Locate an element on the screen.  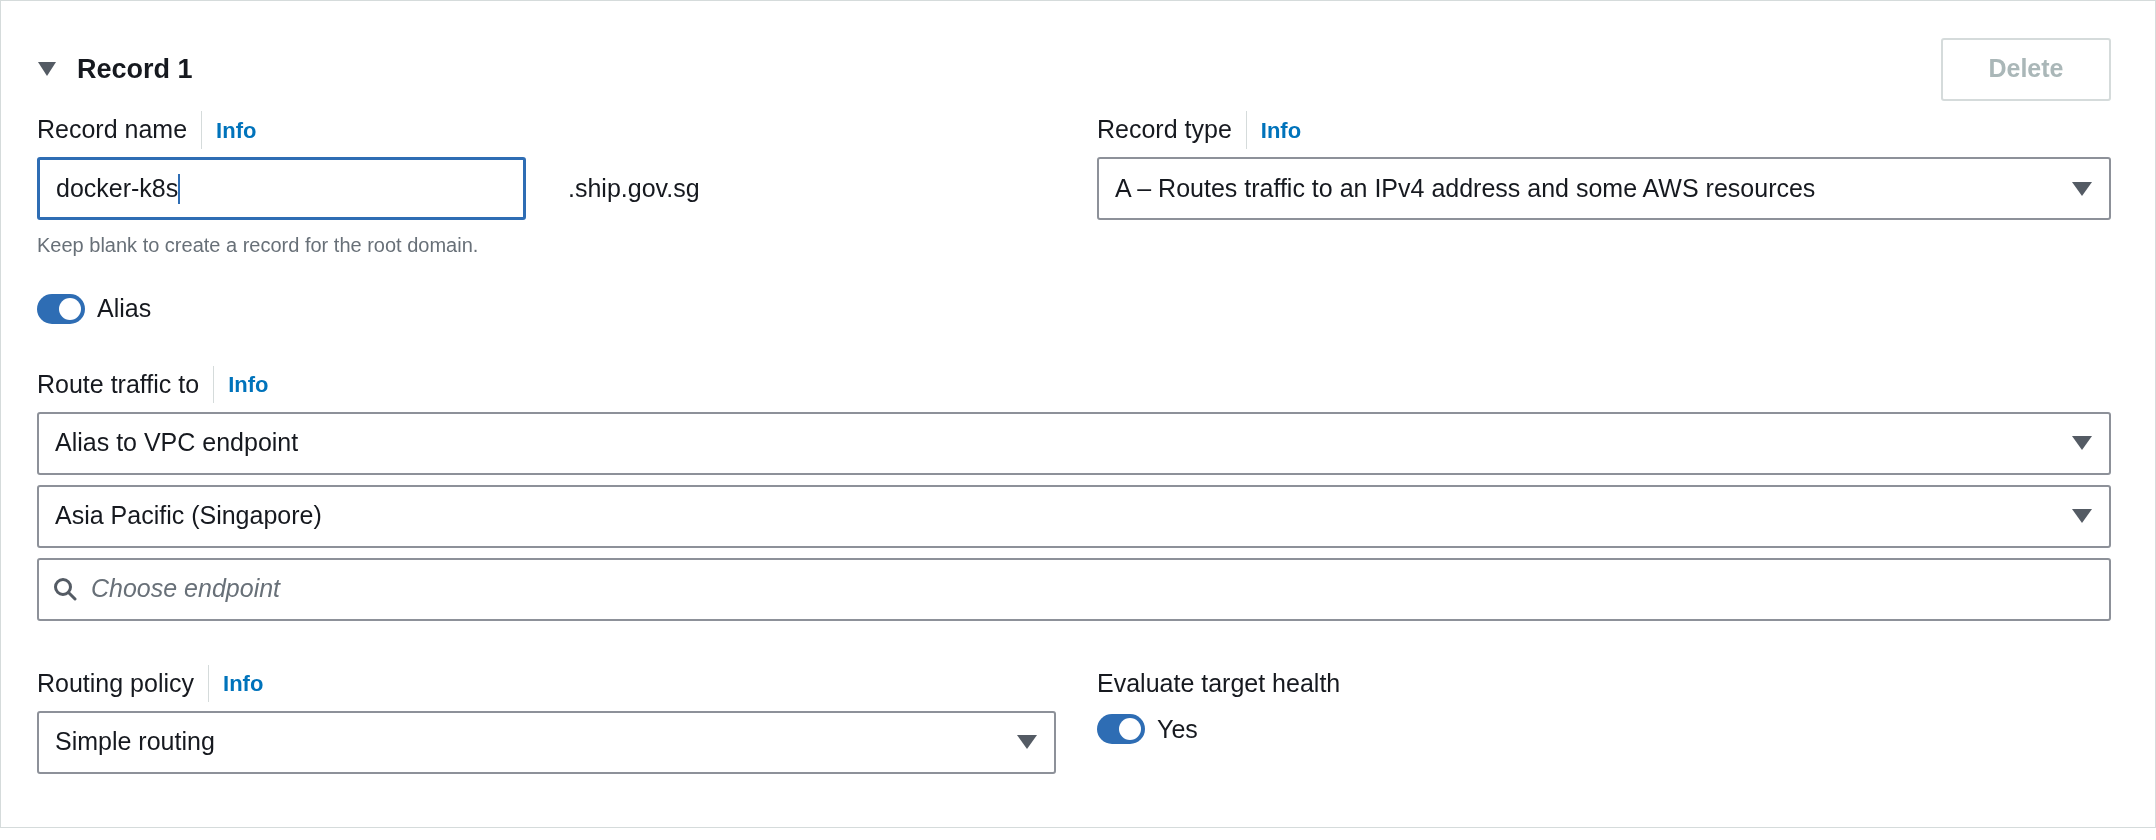
hint-text: Keep blank to create a record for the root domain. is located at coordinates (258, 245).